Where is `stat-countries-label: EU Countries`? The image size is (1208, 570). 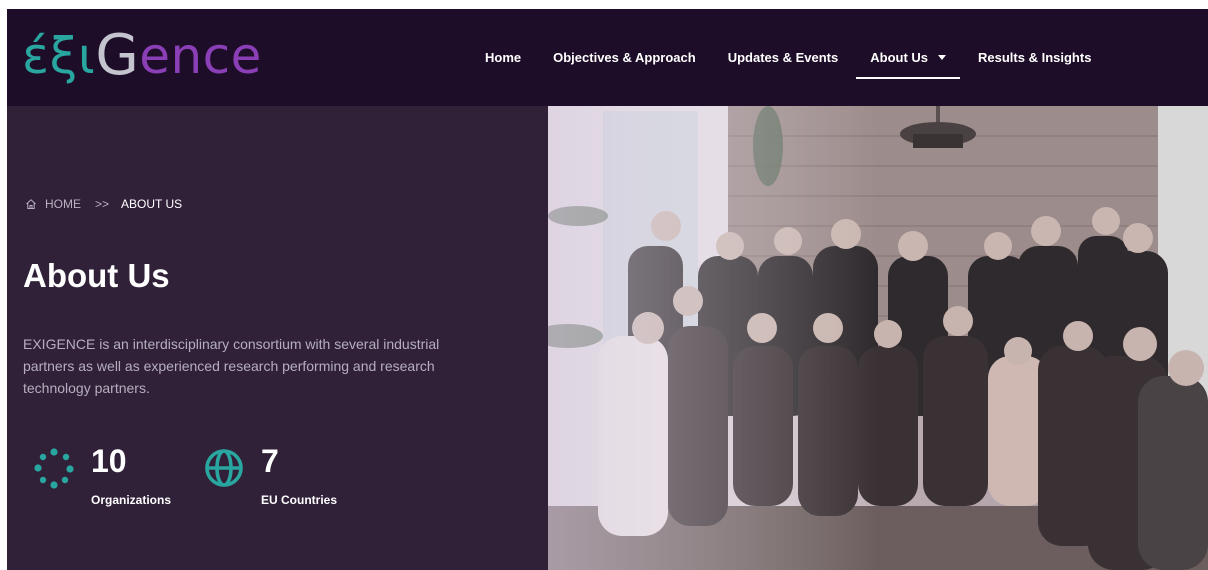
stat-countries-label: EU Countries is located at coordinates (299, 500).